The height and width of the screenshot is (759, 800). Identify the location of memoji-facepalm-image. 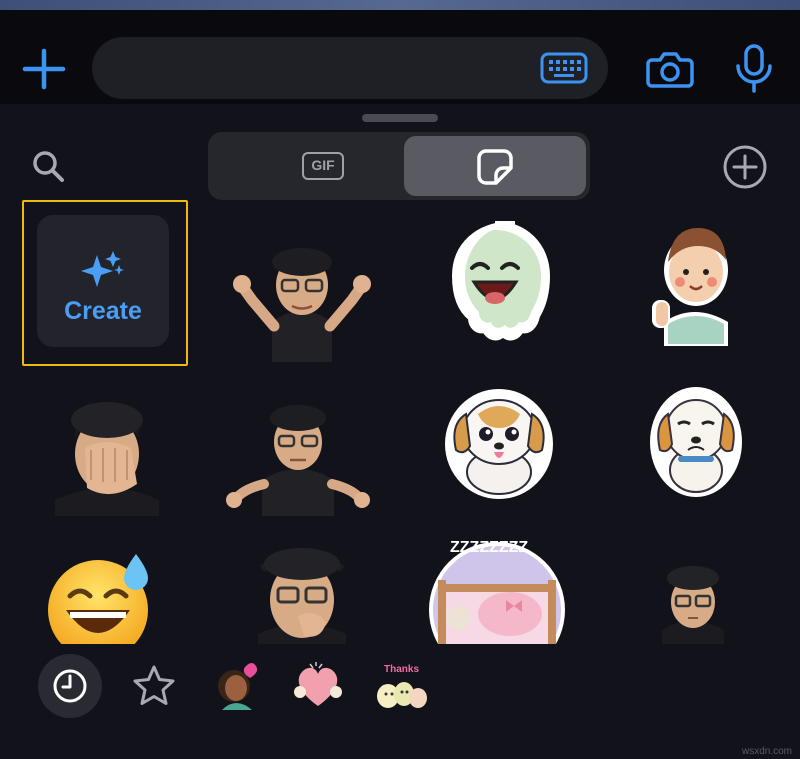
(107, 459).